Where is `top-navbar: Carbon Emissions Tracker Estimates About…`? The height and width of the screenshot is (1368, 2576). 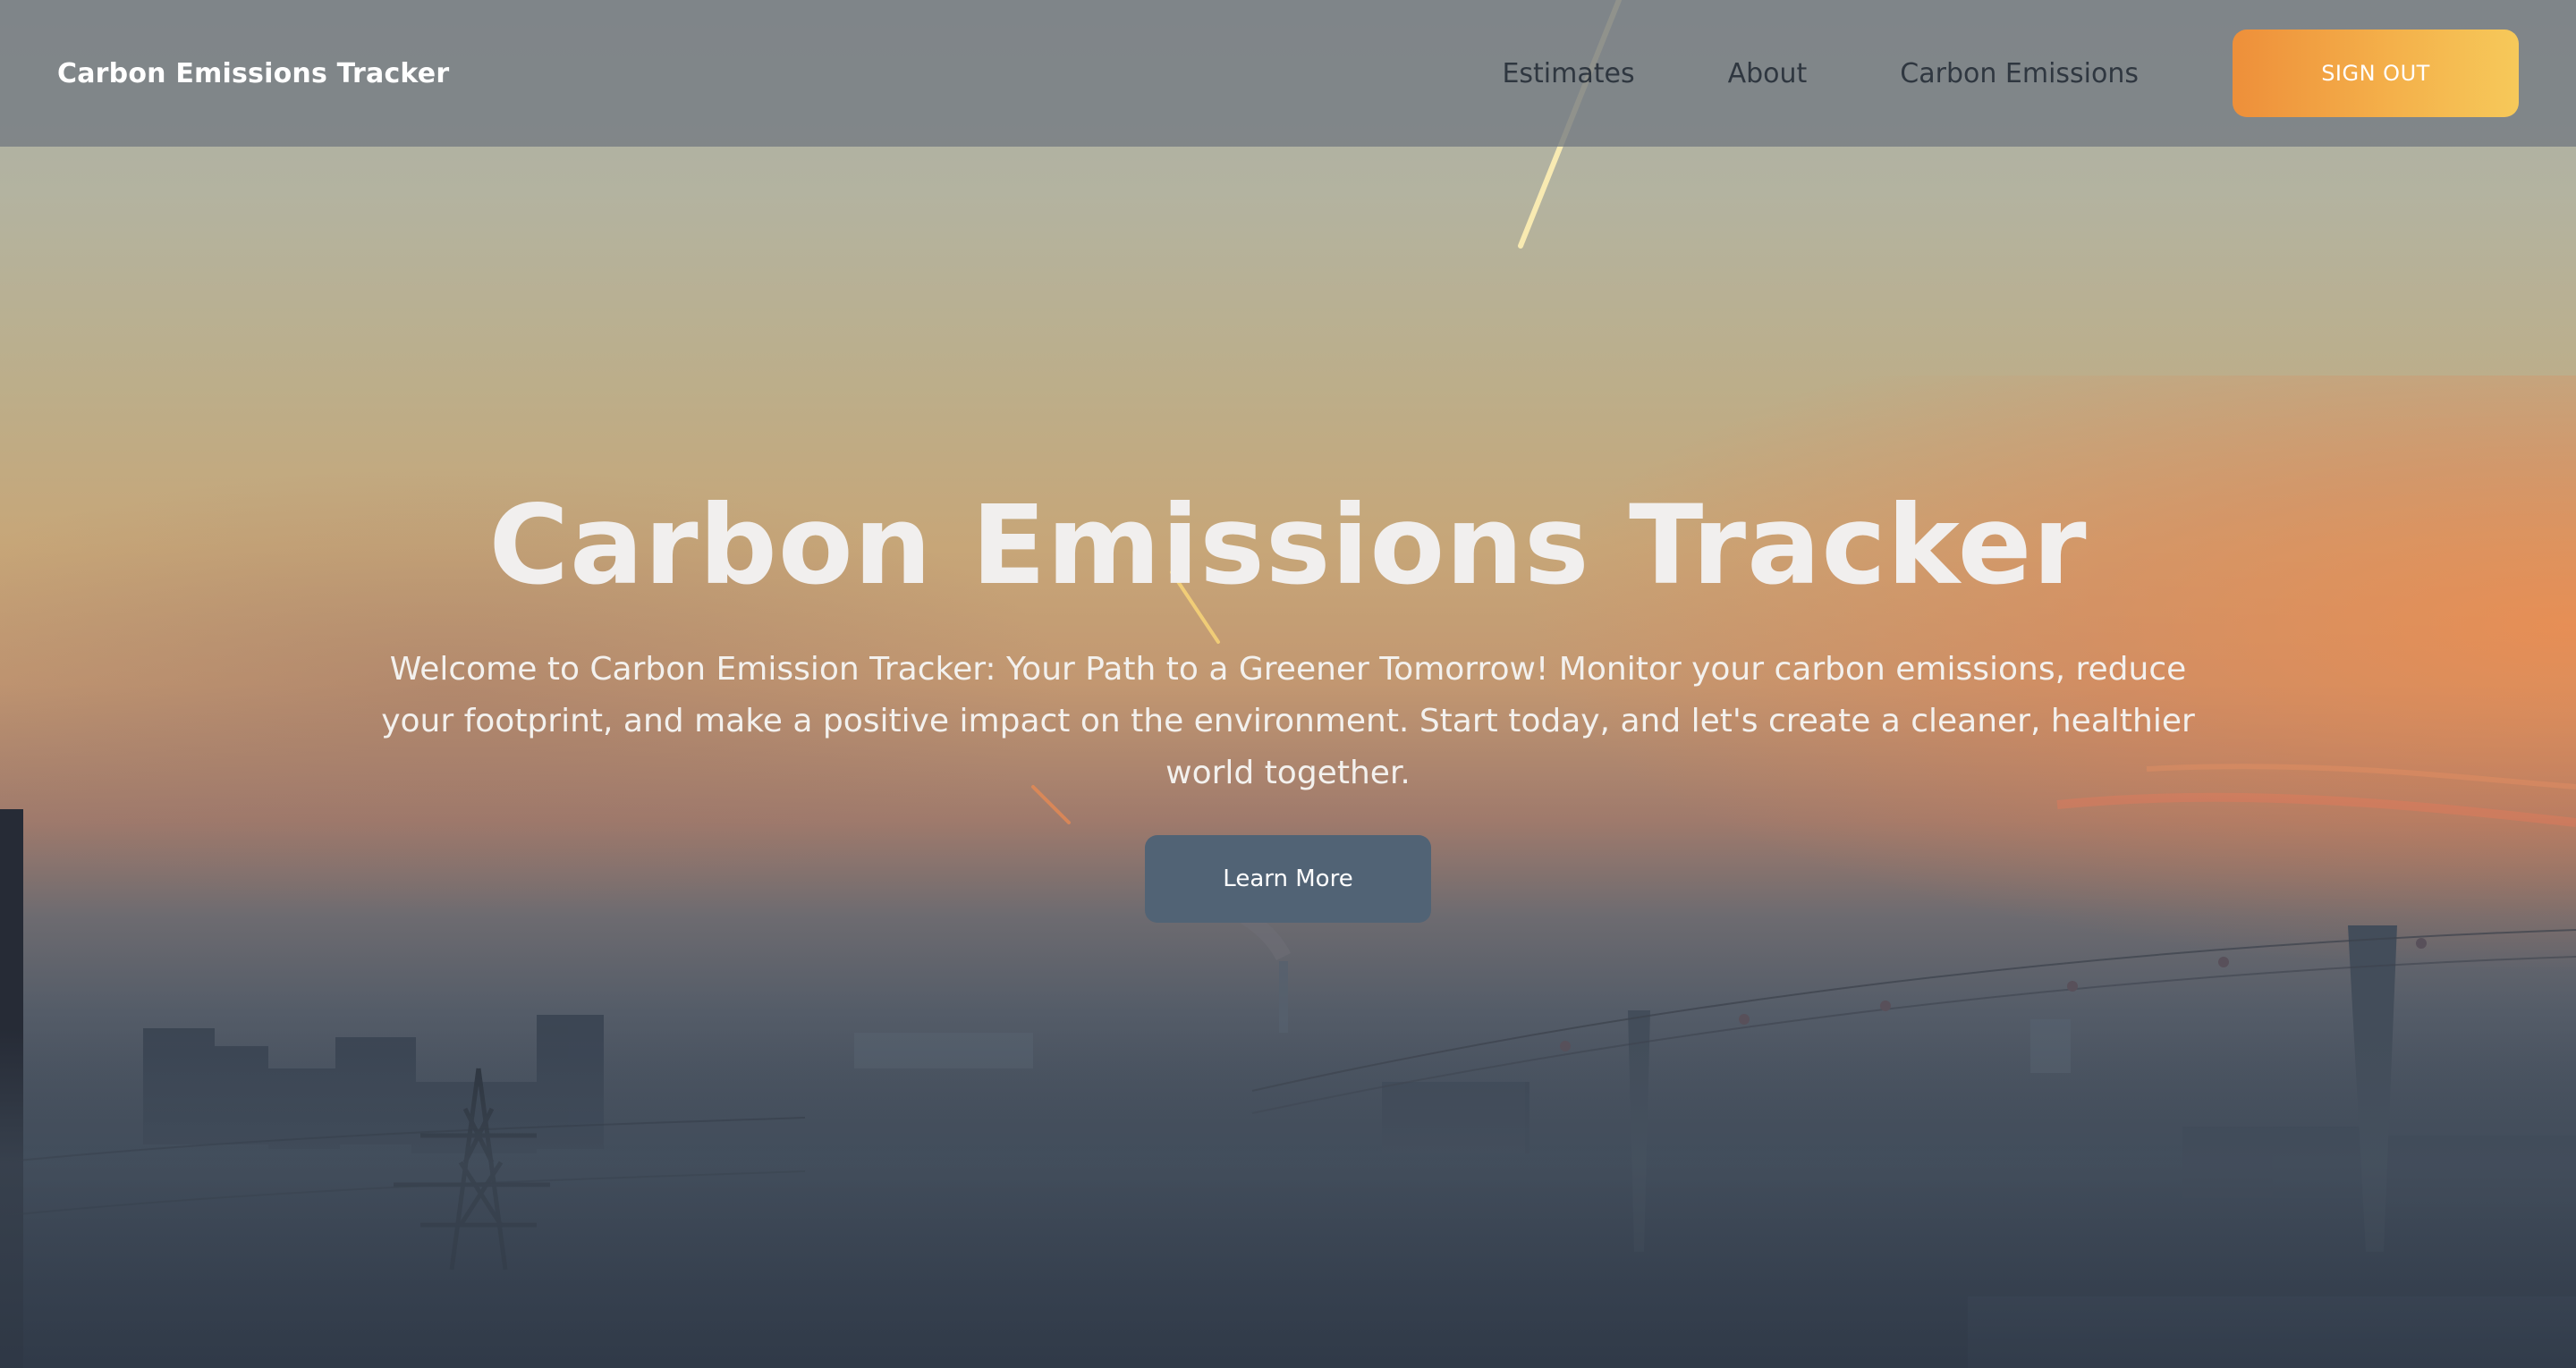 top-navbar: Carbon Emissions Tracker Estimates About… is located at coordinates (1288, 73).